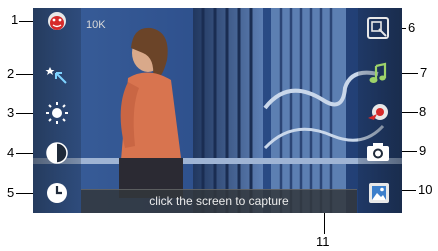 The width and height of the screenshot is (438, 251). Describe the element at coordinates (11, 152) in the screenshot. I see `callout-4: 4` at that location.